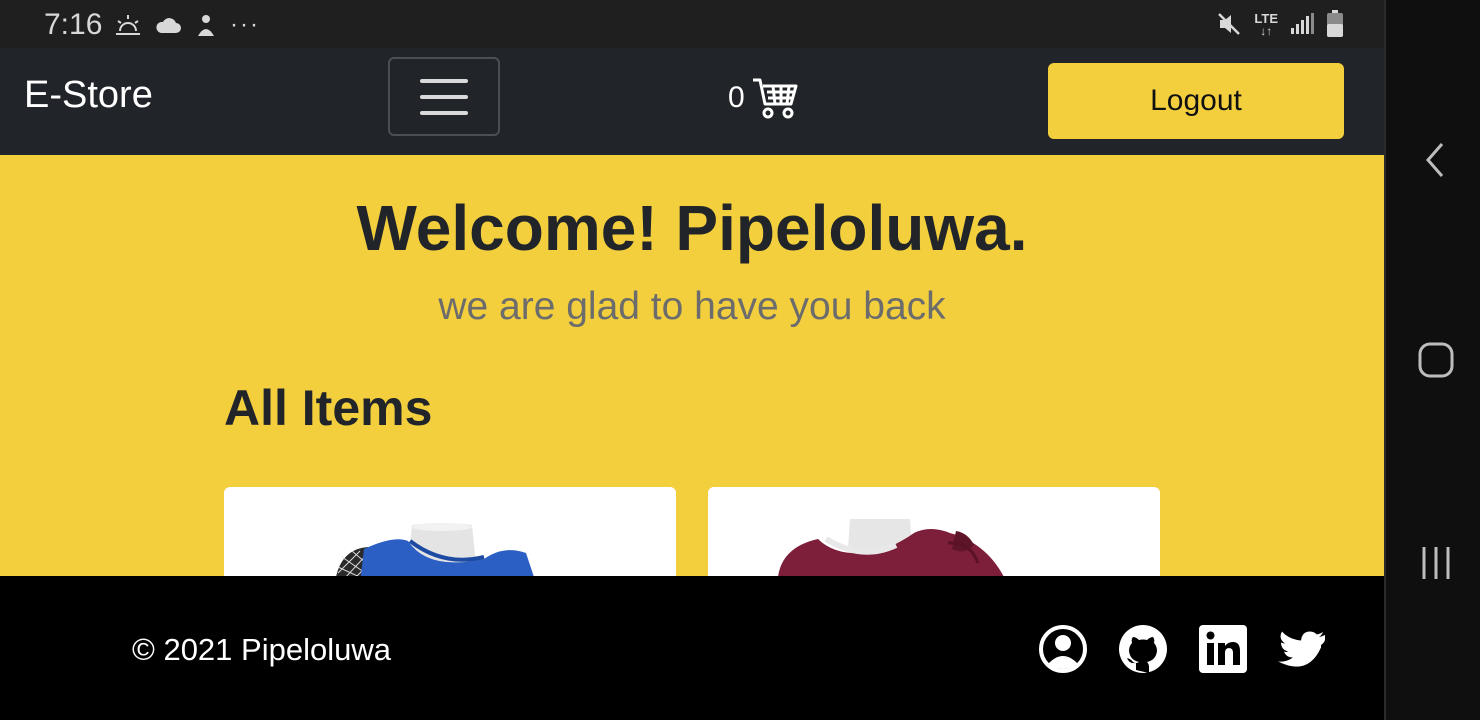 The image size is (1480, 720). I want to click on network-type: LTE ↓↑, so click(1266, 24).